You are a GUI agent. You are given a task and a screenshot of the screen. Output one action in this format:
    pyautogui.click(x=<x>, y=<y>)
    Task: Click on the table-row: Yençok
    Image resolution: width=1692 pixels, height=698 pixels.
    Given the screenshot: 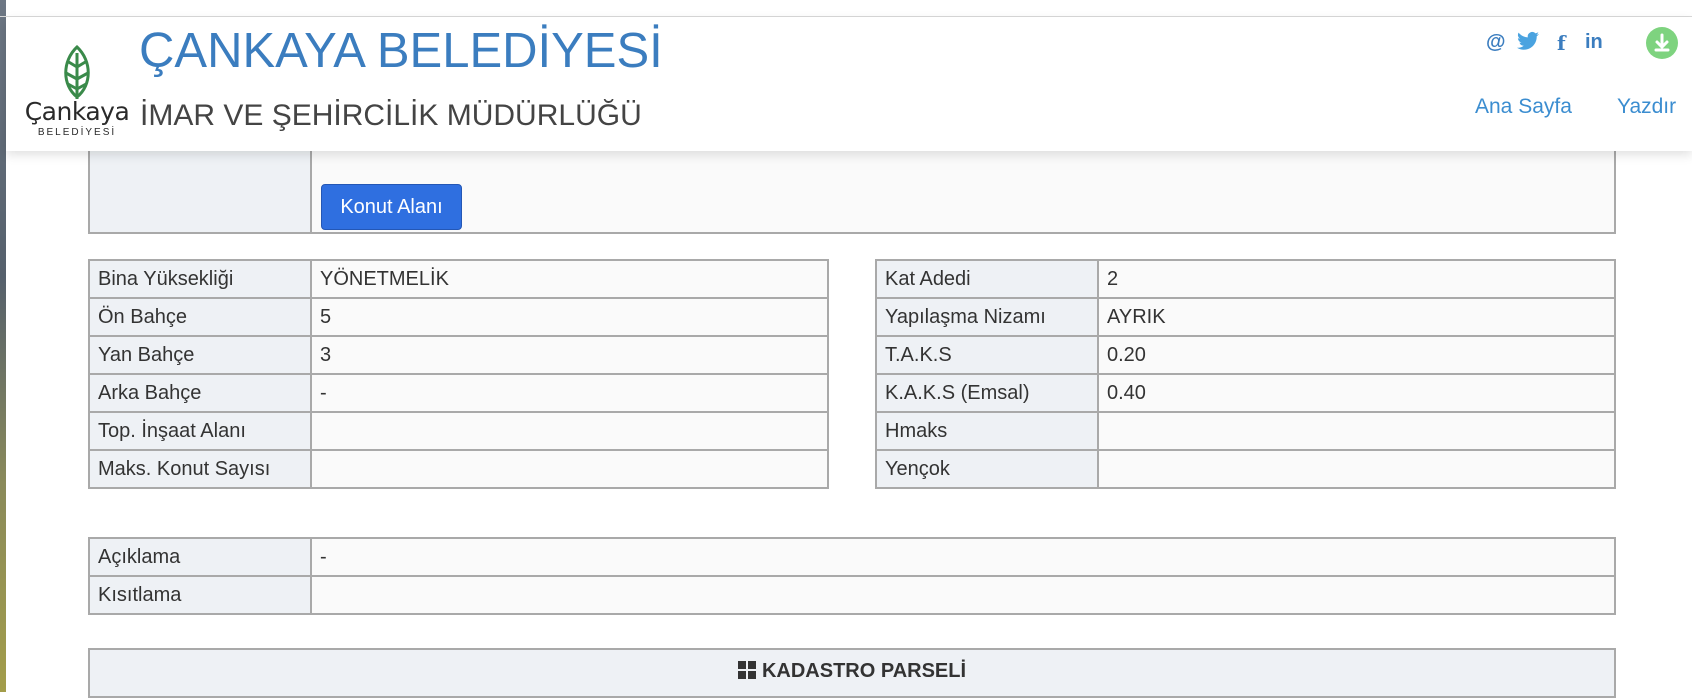 What is the action you would take?
    pyautogui.click(x=1245, y=469)
    